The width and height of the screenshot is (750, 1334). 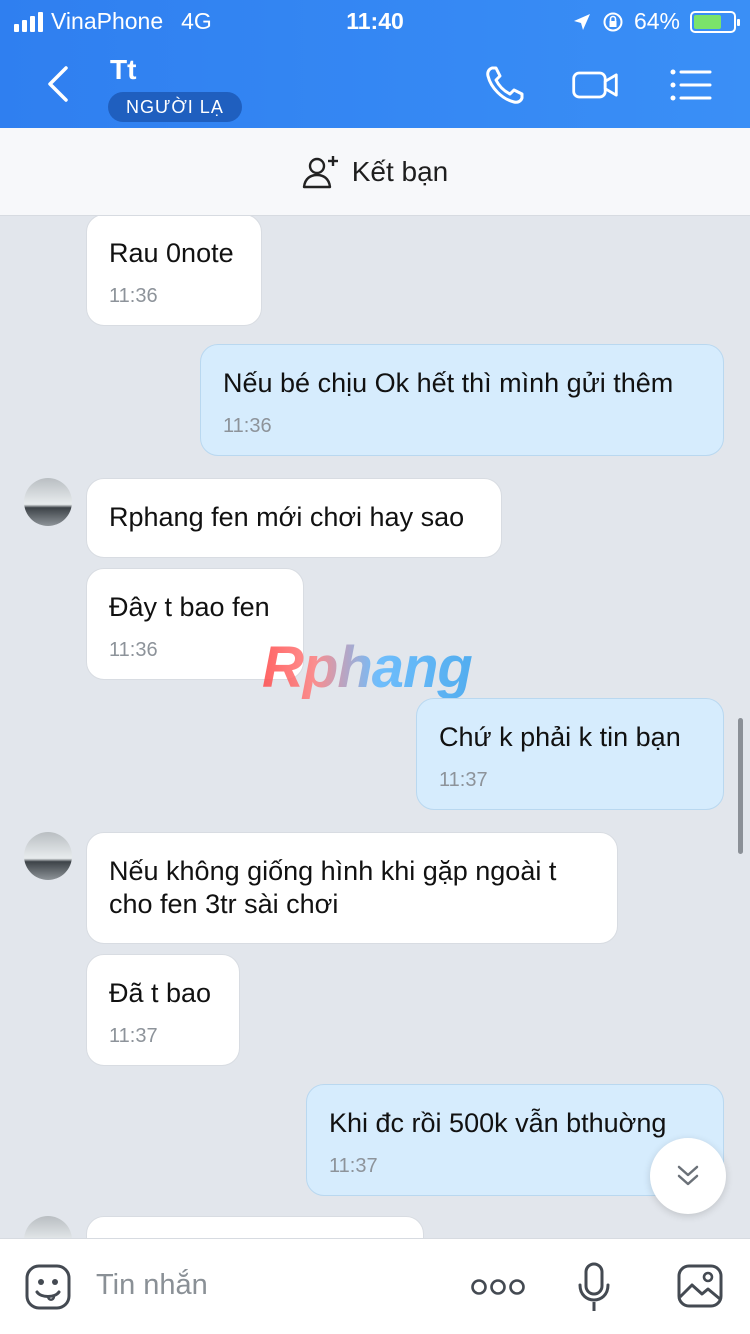 What do you see at coordinates (375, 64) in the screenshot?
I see `chat-header: VinaPhone 4G 11:40 64% Tt NGƯỜI LẠ` at bounding box center [375, 64].